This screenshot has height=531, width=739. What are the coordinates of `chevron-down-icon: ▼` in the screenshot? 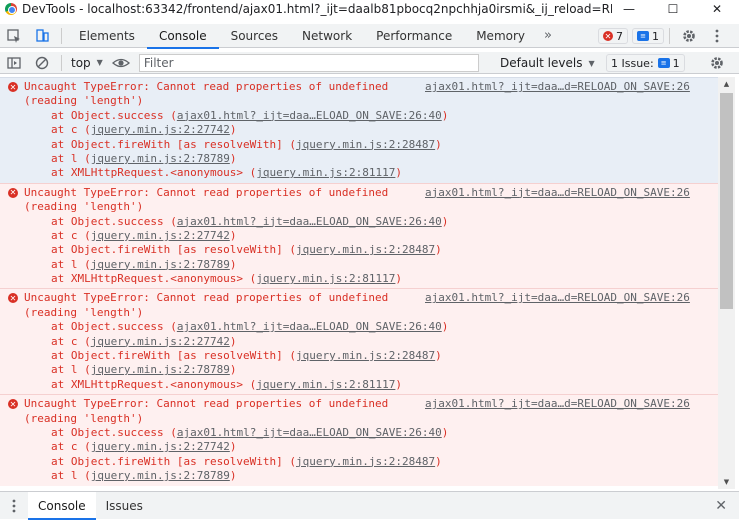 It's located at (591, 63).